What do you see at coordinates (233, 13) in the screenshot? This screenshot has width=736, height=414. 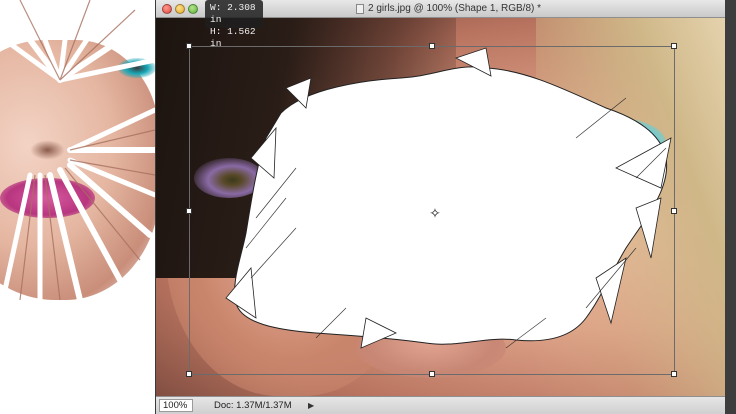 I see `tooltip-width: W: 2.308 in` at bounding box center [233, 13].